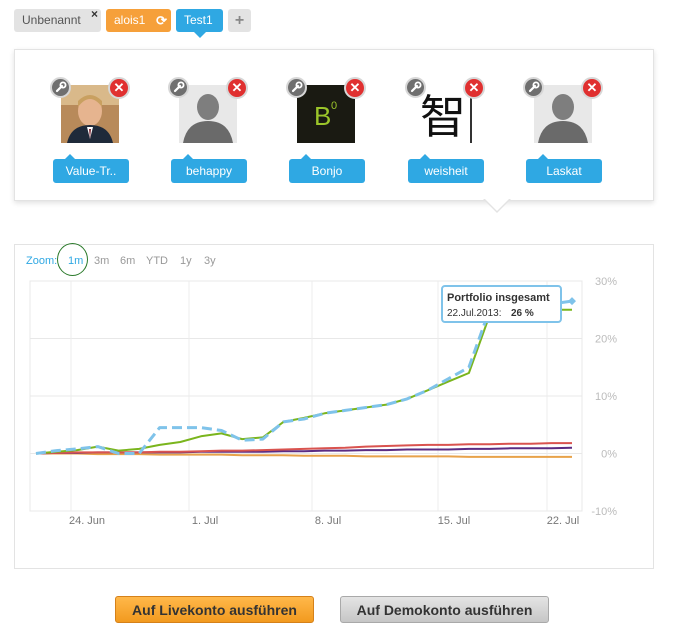 Image resolution: width=678 pixels, height=629 pixels. I want to click on tab-label: alois1, so click(130, 20).